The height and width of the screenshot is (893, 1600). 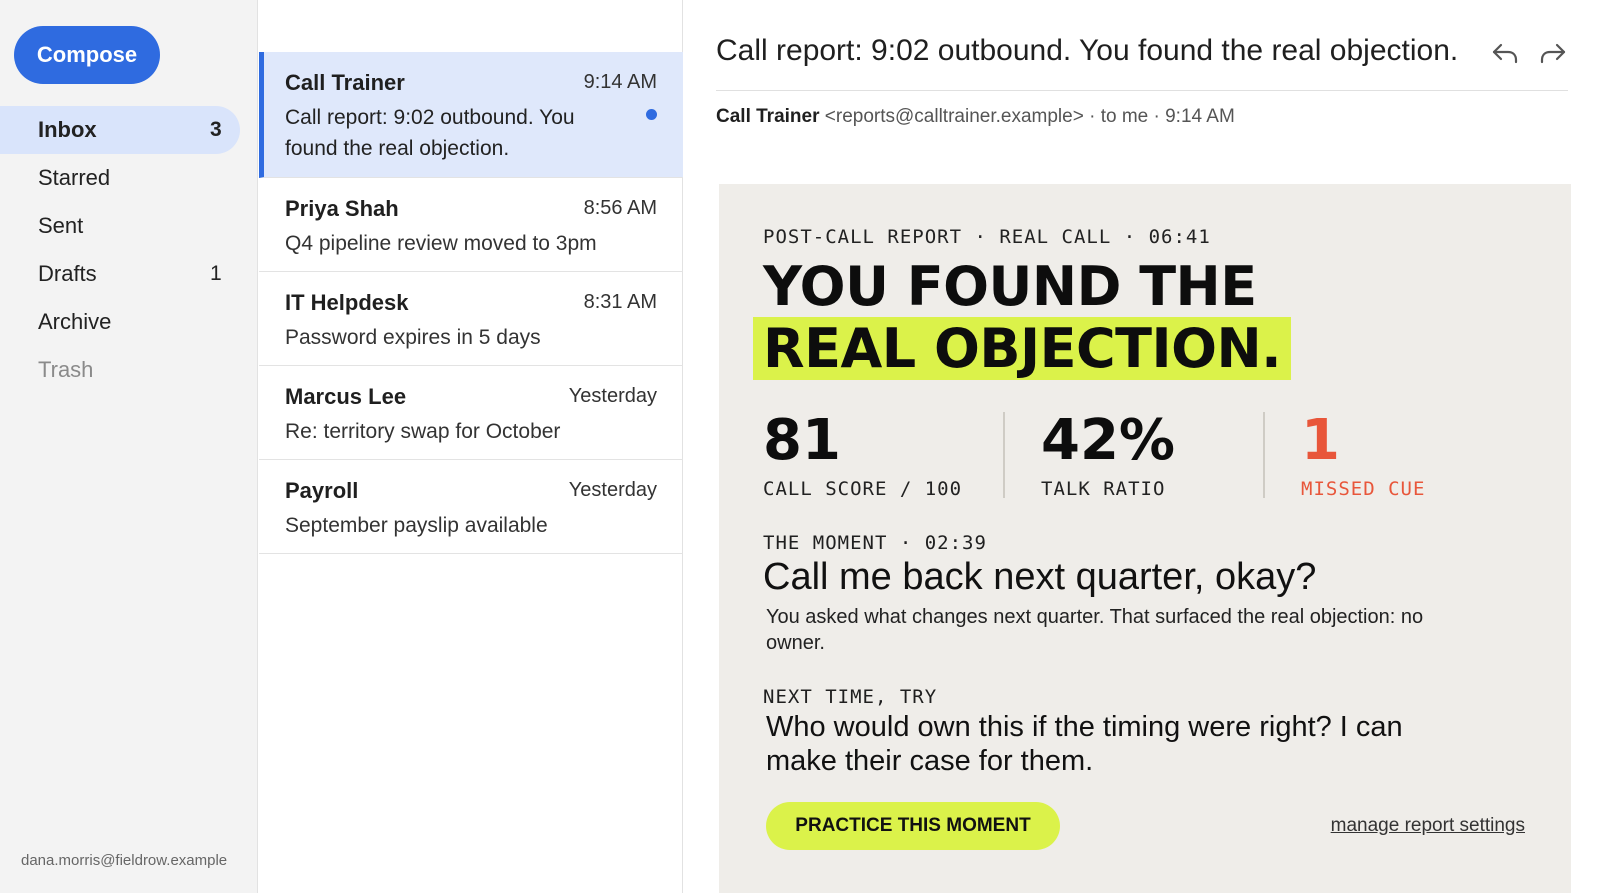 What do you see at coordinates (216, 273) in the screenshot?
I see `drafts-count: 1` at bounding box center [216, 273].